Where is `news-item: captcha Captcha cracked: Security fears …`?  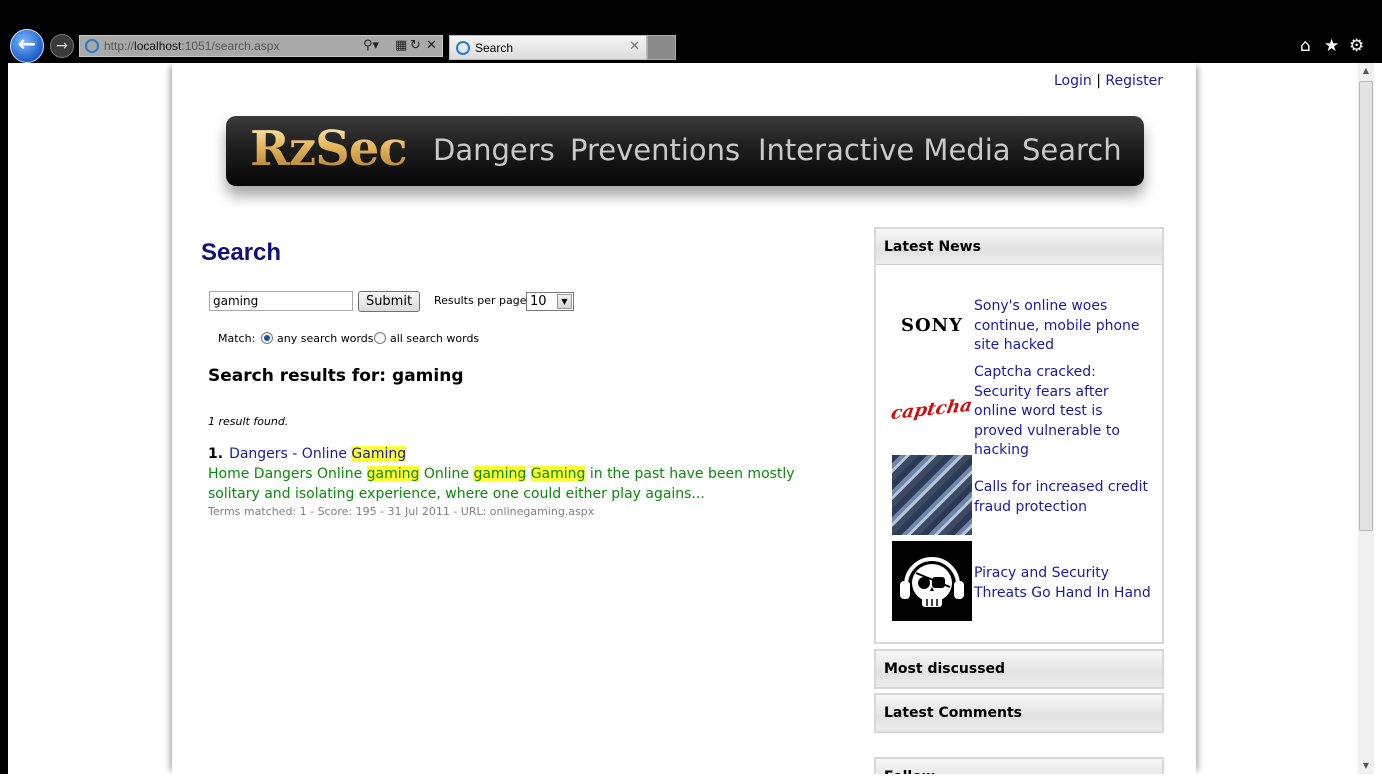 news-item: captcha Captcha cracked: Security fears … is located at coordinates (1021, 411).